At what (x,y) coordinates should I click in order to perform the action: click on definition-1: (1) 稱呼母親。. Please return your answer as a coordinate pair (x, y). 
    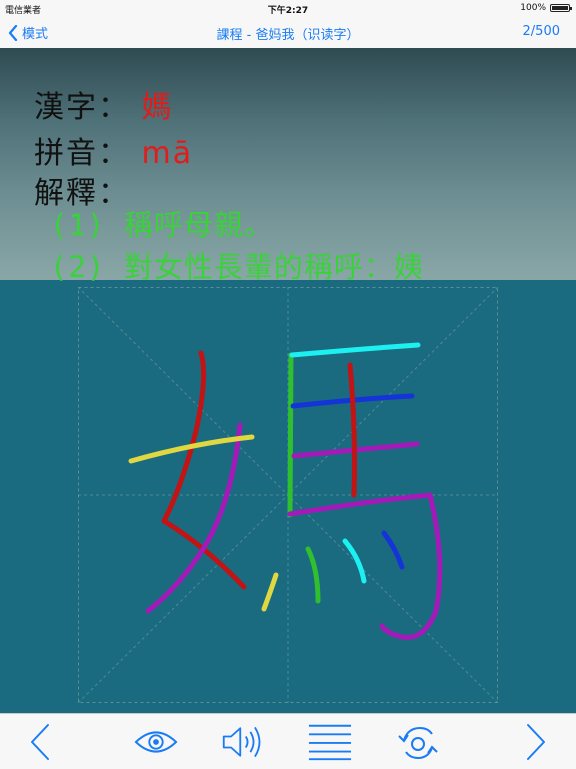
    Looking at the image, I should click on (162, 225).